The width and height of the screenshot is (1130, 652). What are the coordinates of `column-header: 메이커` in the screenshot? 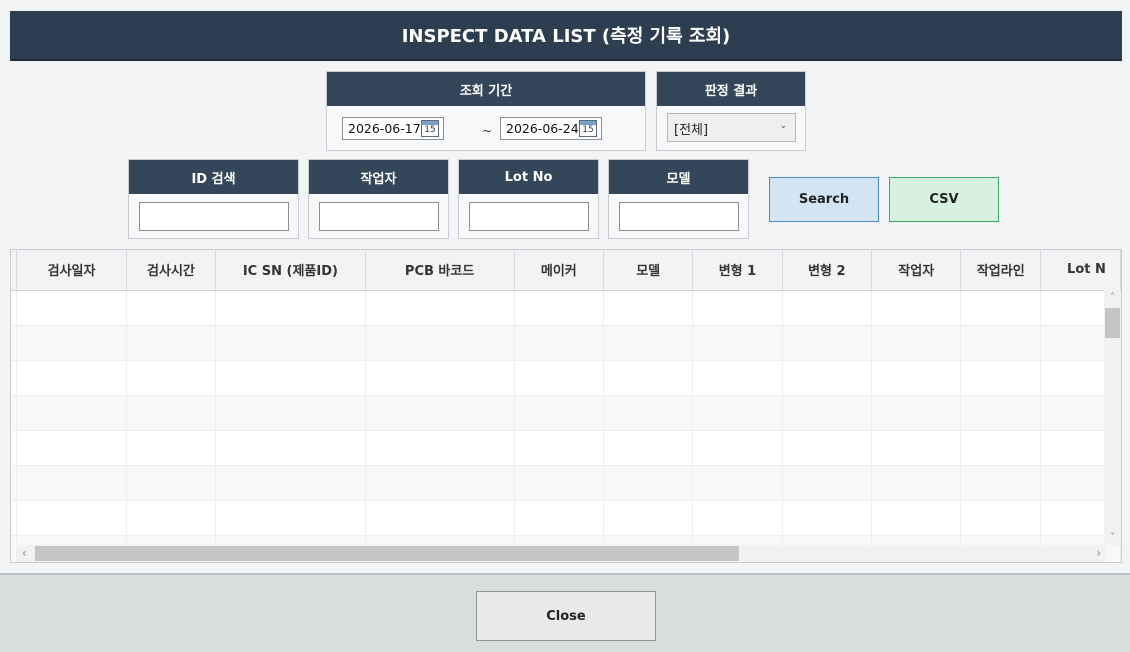 It's located at (559, 270).